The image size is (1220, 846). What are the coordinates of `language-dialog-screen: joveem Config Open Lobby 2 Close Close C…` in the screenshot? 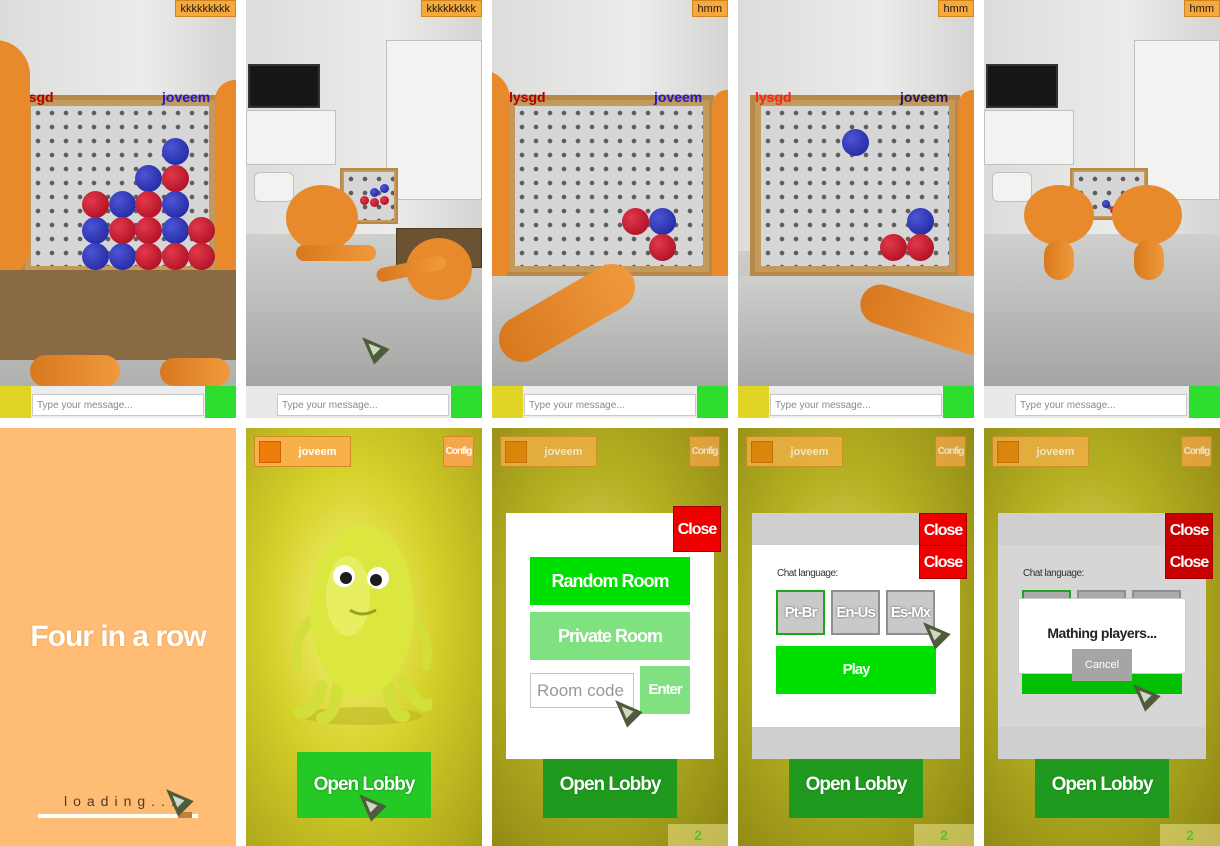 It's located at (856, 637).